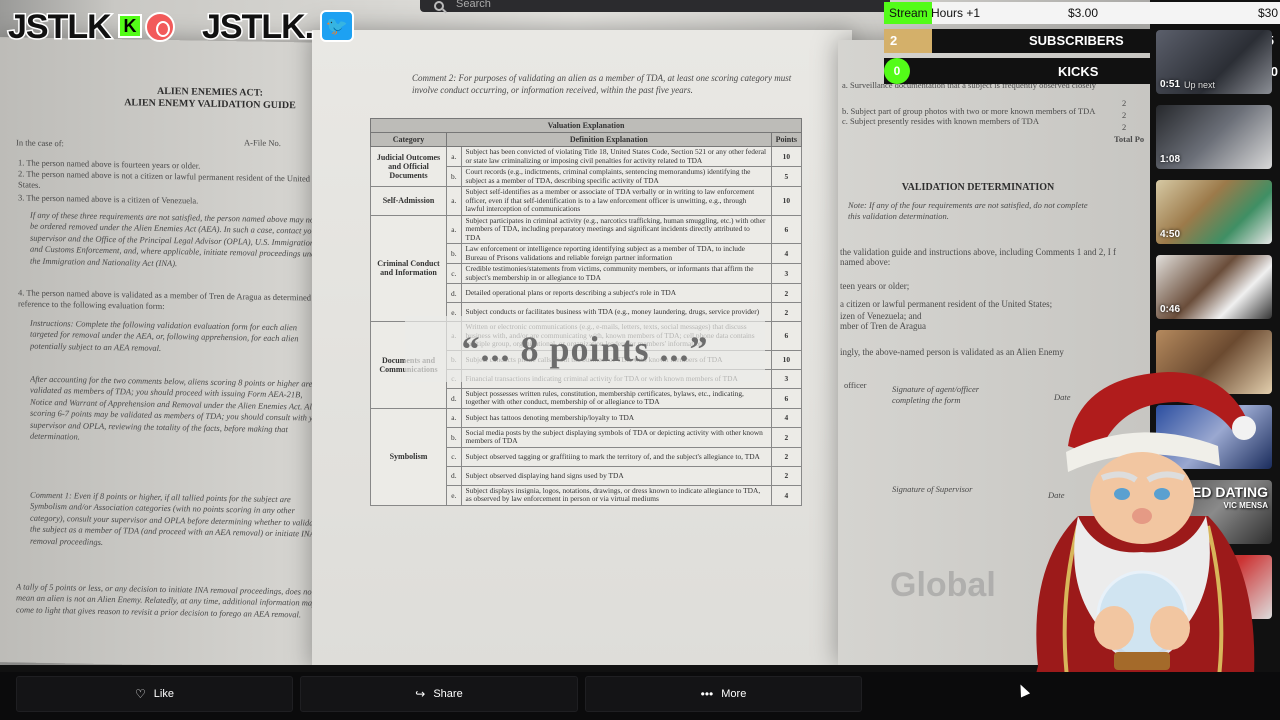  I want to click on table-title: Valuation Explanation, so click(586, 125).